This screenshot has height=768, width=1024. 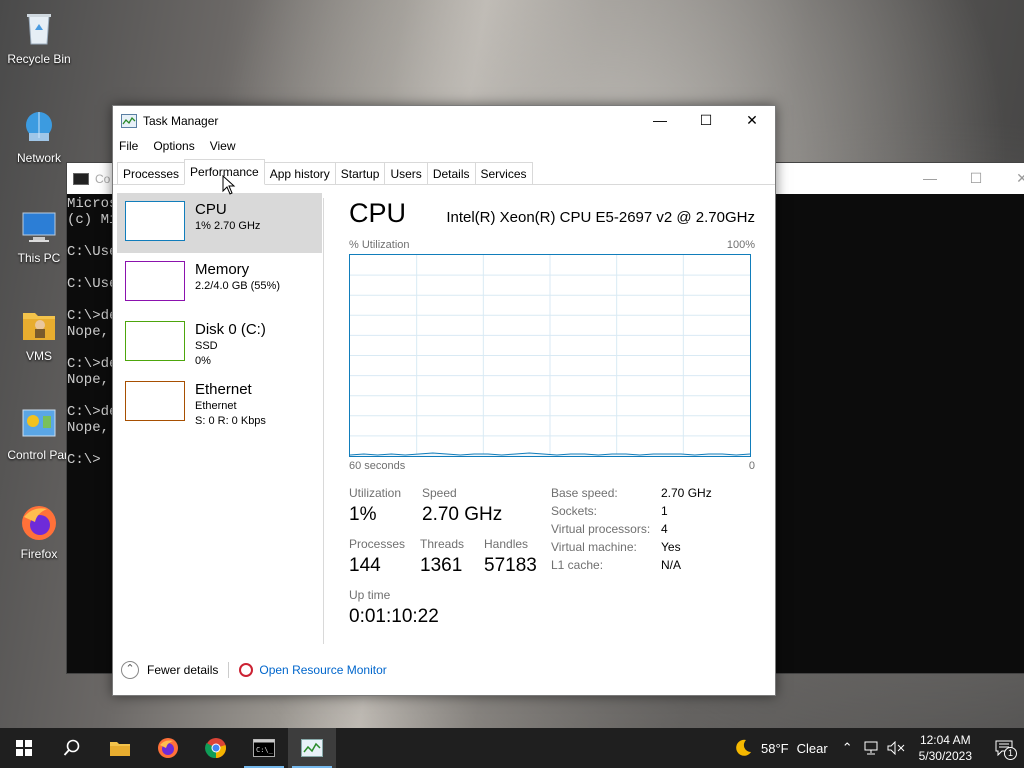 What do you see at coordinates (631, 513) in the screenshot?
I see `cpu-property-row: Sockets: 1` at bounding box center [631, 513].